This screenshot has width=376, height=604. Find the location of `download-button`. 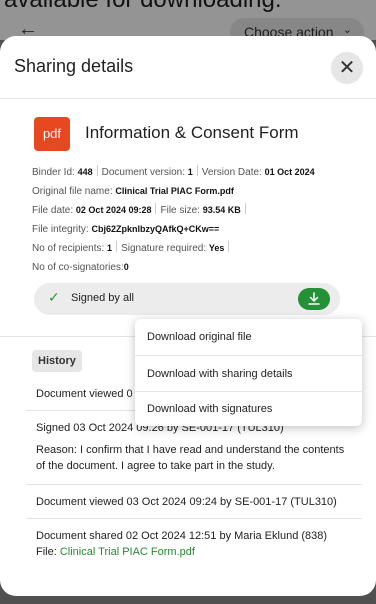

download-button is located at coordinates (314, 299).